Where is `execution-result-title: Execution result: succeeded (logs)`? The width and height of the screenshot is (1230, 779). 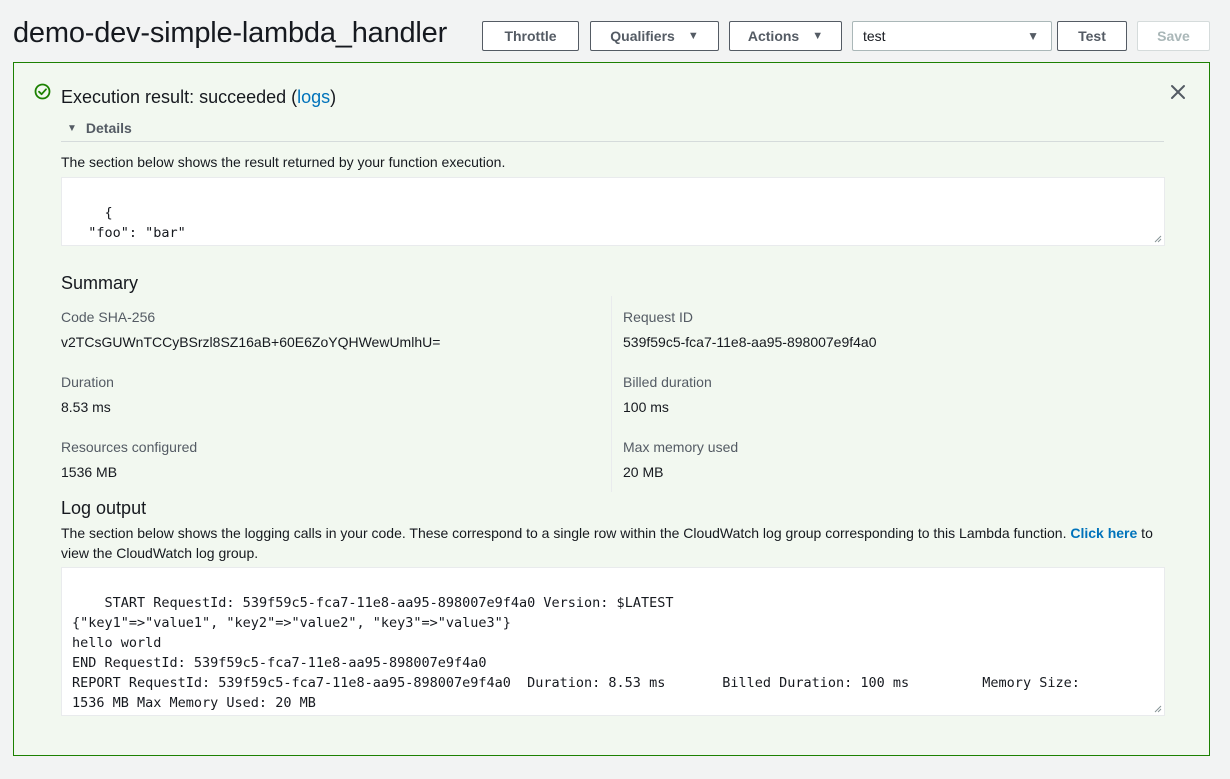 execution-result-title: Execution result: succeeded (logs) is located at coordinates (198, 97).